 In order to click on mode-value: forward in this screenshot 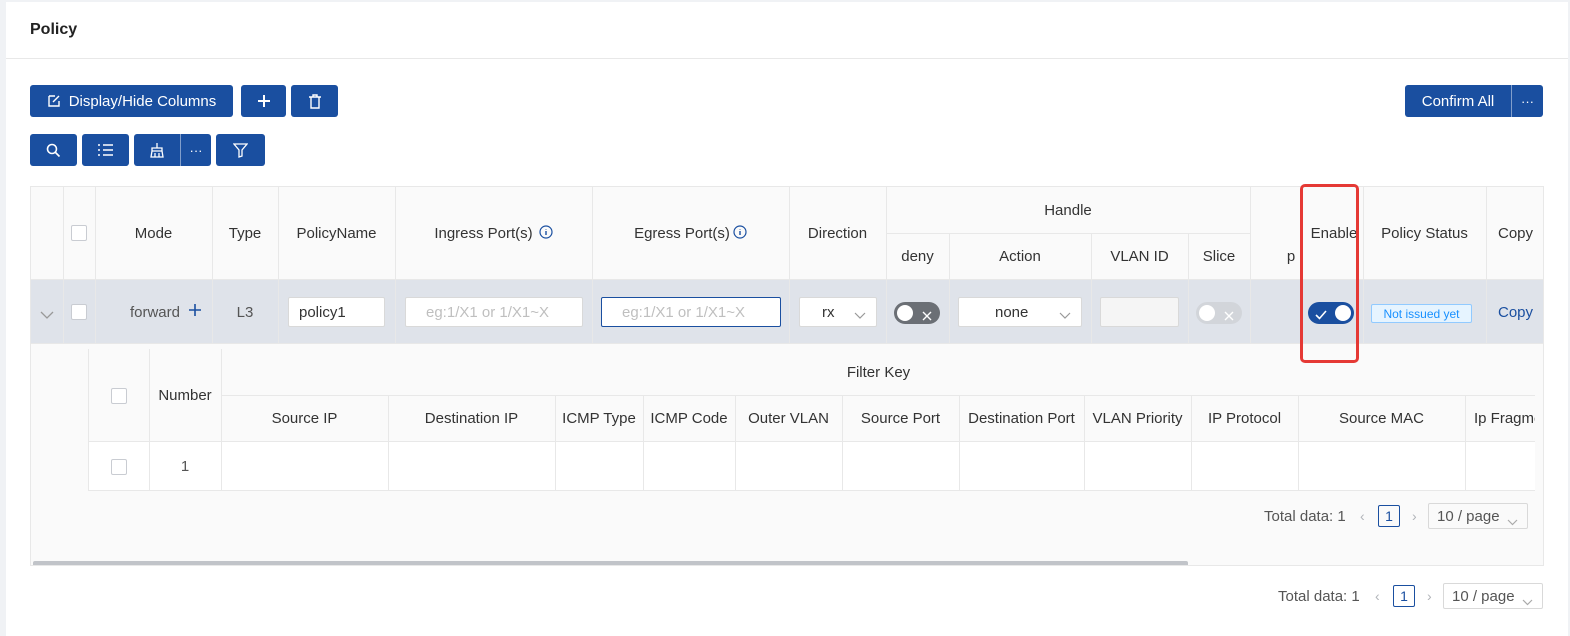, I will do `click(154, 312)`.